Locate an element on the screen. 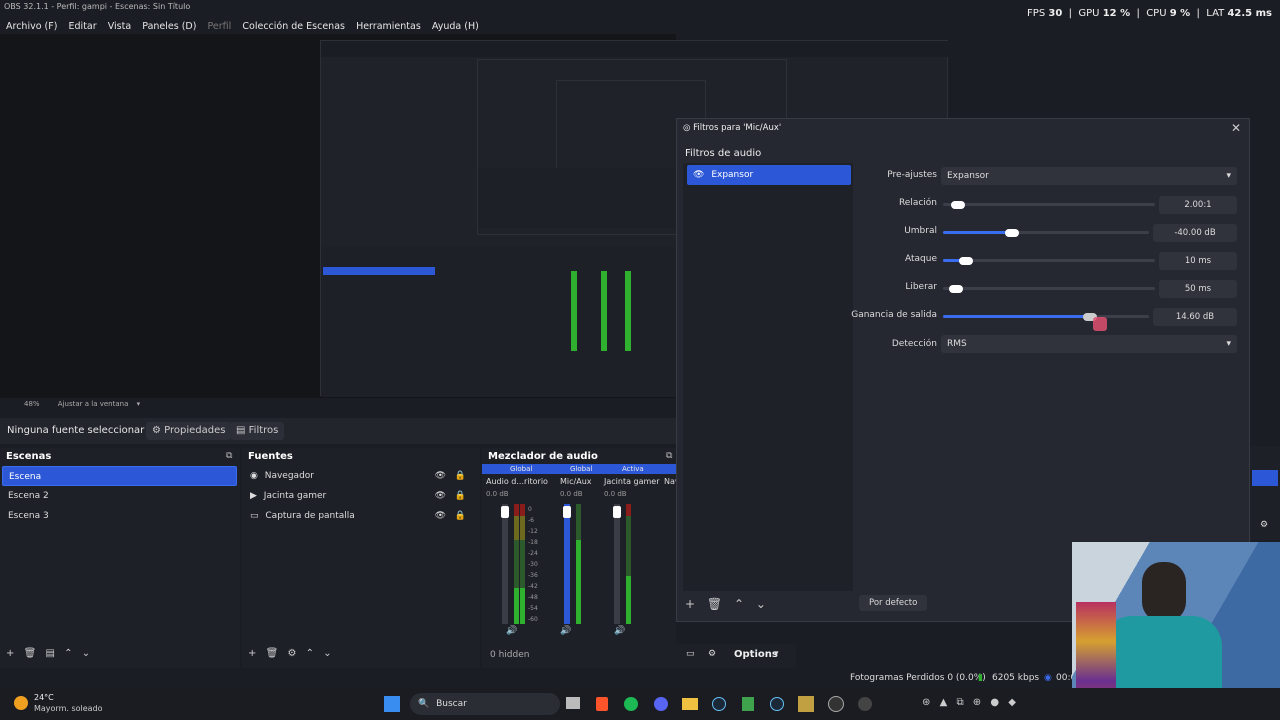 The image size is (1280, 720). threshold-slider-handle is located at coordinates (1012, 233).